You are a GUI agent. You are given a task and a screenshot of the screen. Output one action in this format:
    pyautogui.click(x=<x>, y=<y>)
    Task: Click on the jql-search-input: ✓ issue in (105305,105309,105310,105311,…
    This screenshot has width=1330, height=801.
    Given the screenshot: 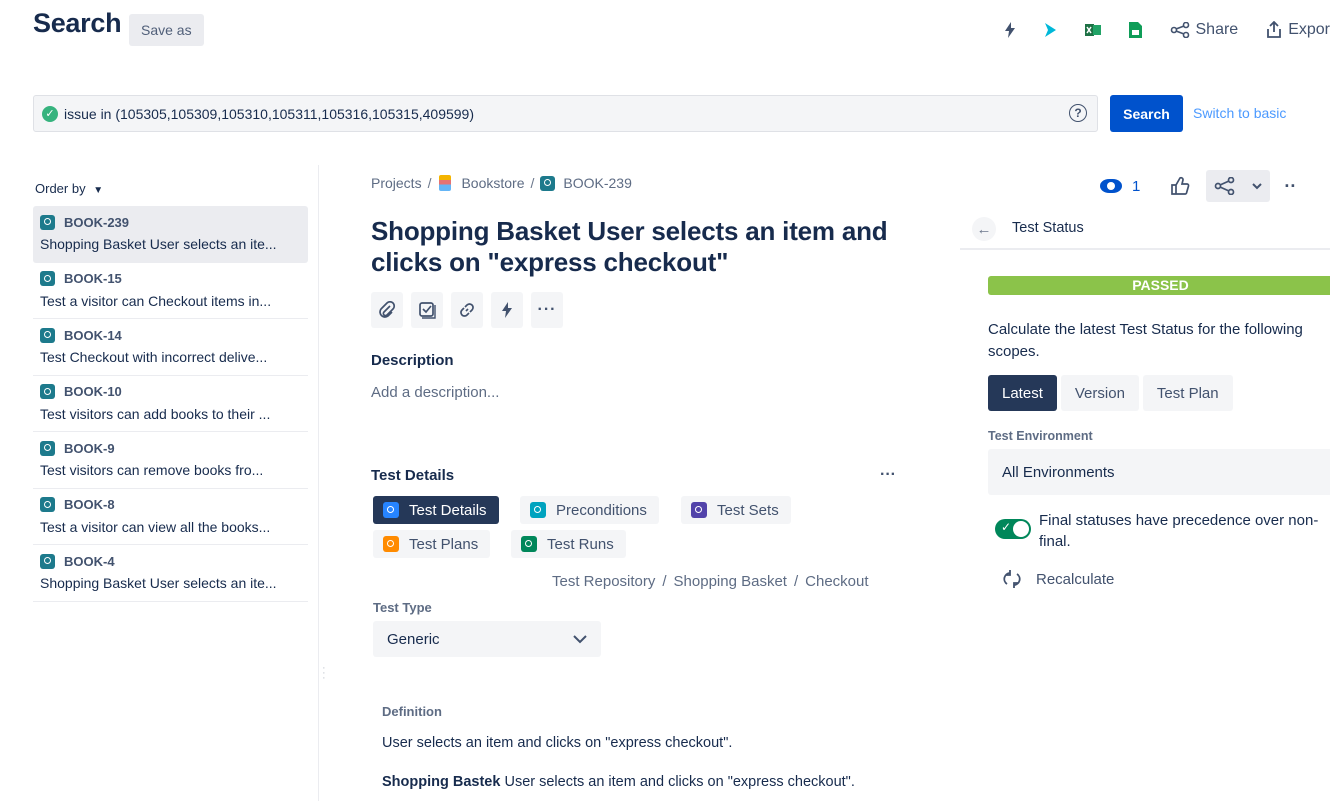 What is the action you would take?
    pyautogui.click(x=565, y=113)
    